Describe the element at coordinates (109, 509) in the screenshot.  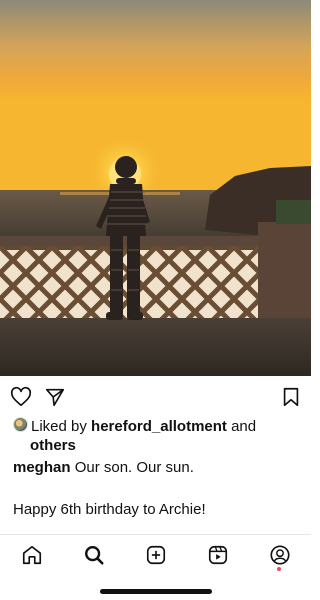
I see `caption-line-2: Happy 6th birthday to Archie!` at that location.